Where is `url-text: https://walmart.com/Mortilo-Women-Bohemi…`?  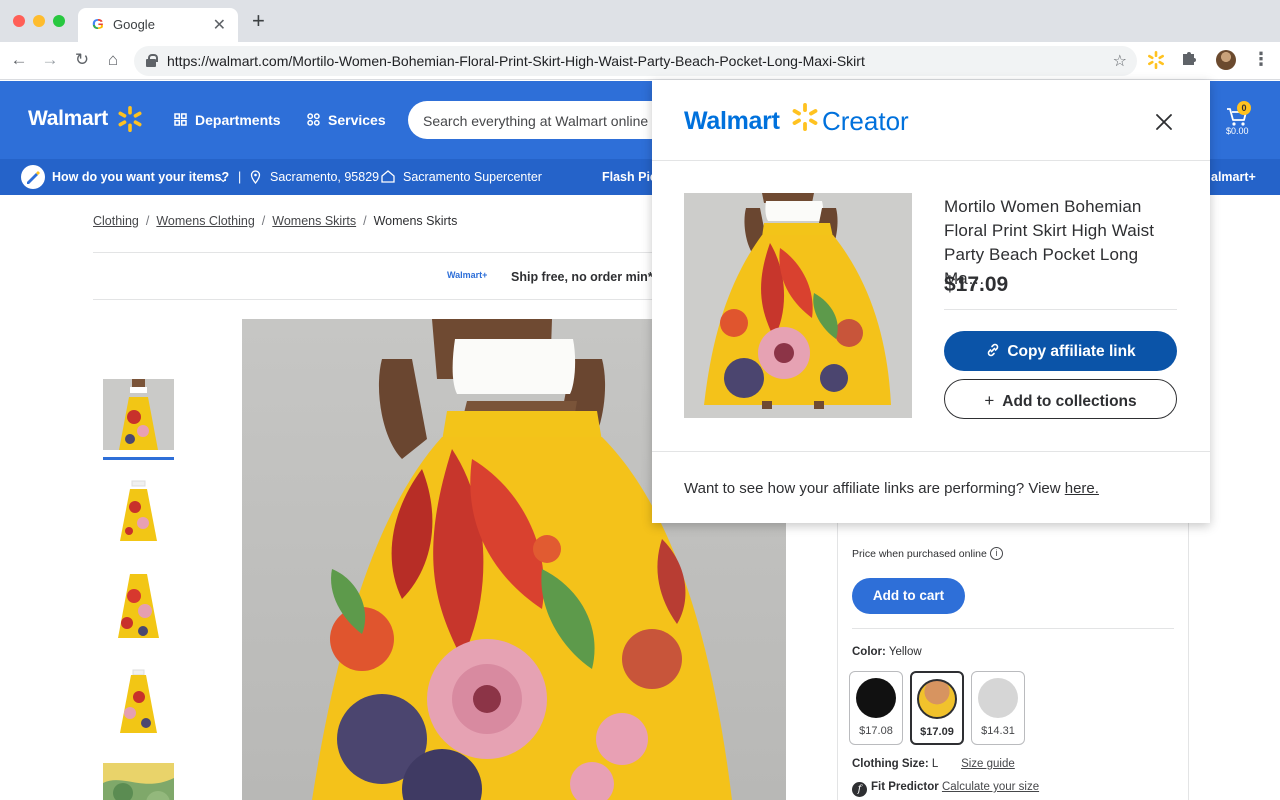 url-text: https://walmart.com/Mortilo-Women-Bohemi… is located at coordinates (516, 61).